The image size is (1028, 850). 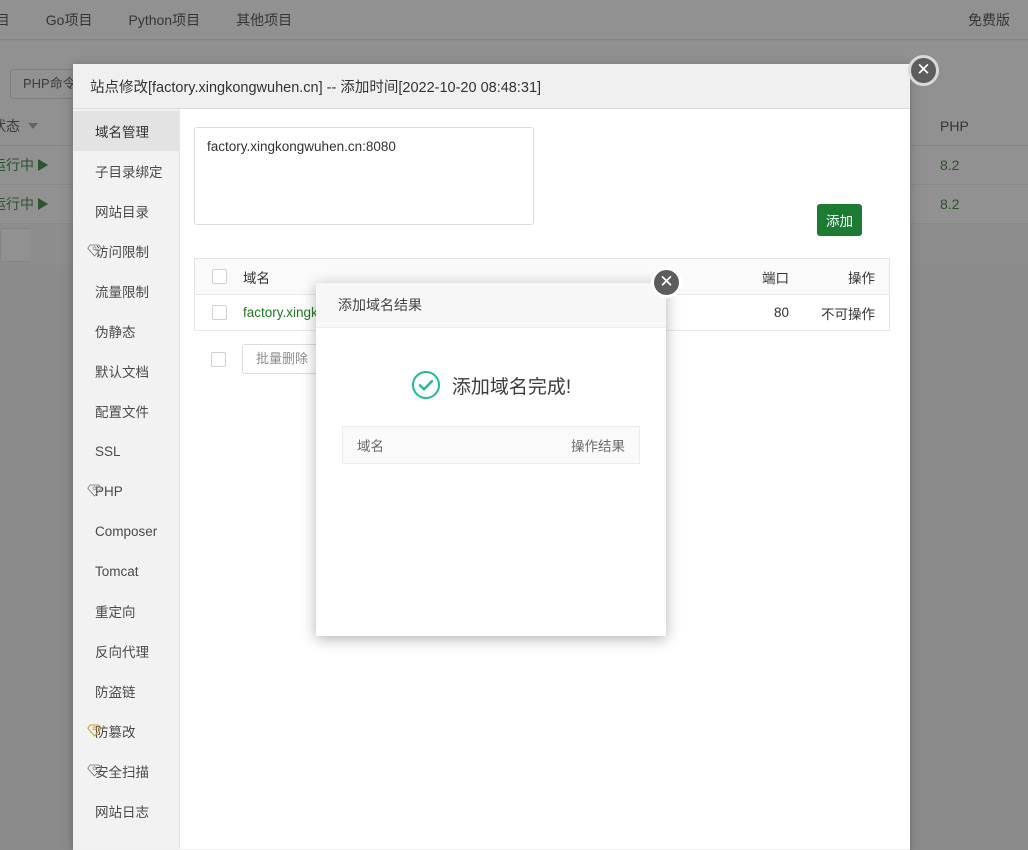 What do you see at coordinates (598, 446) in the screenshot?
I see `result-status-column-header: 操作结果` at bounding box center [598, 446].